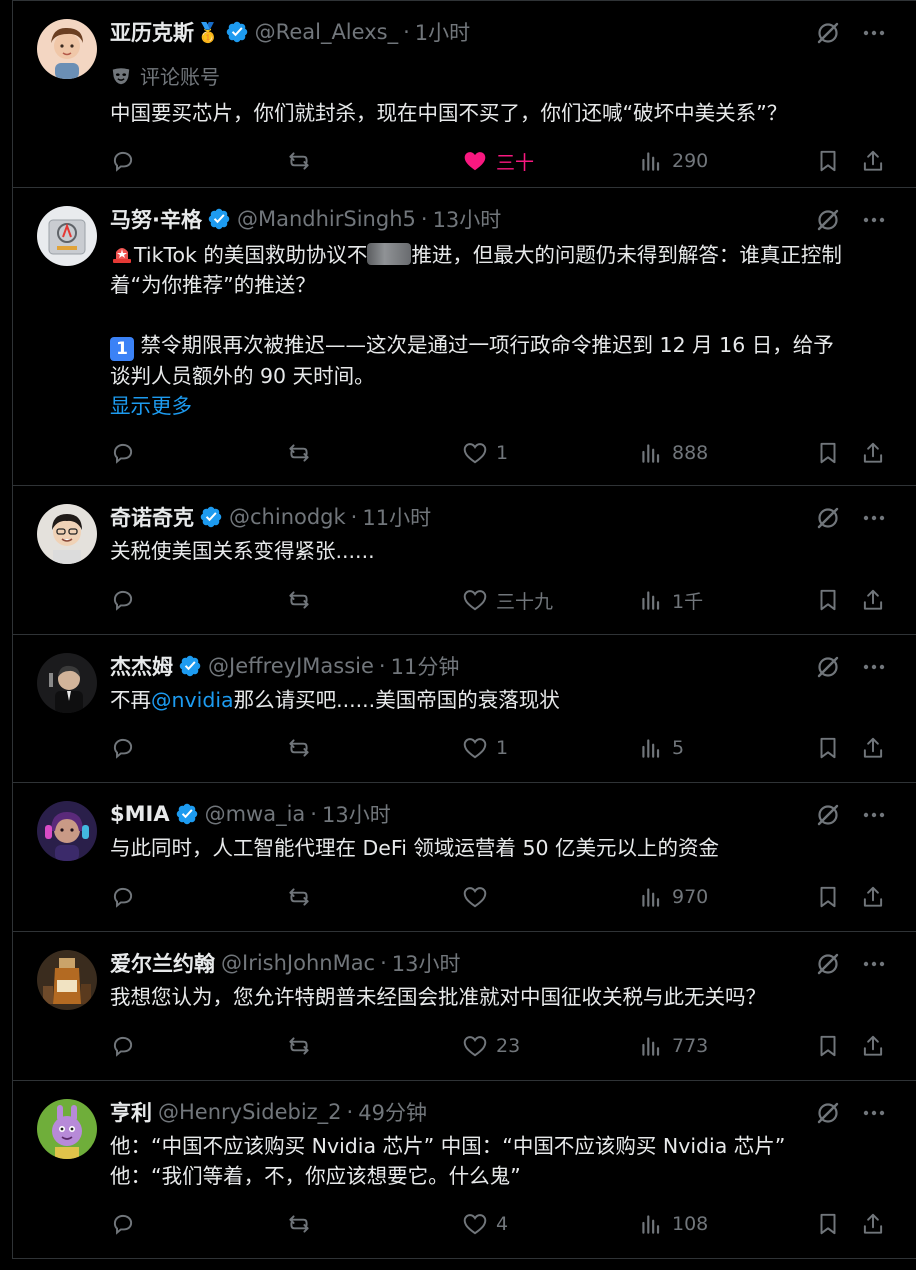  I want to click on mask-icon, so click(121, 75).